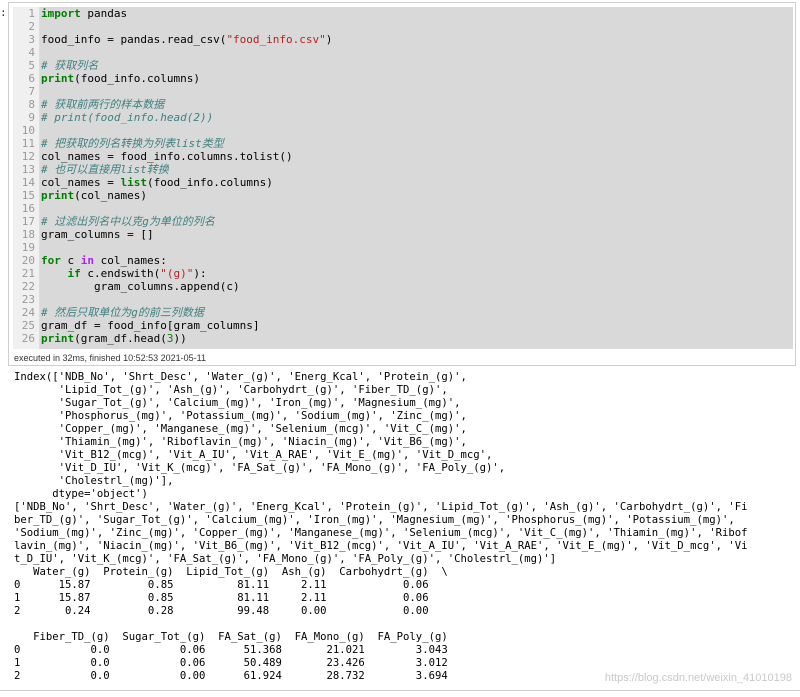 The height and width of the screenshot is (697, 800). What do you see at coordinates (87, 260) in the screenshot?
I see `code-token: in` at bounding box center [87, 260].